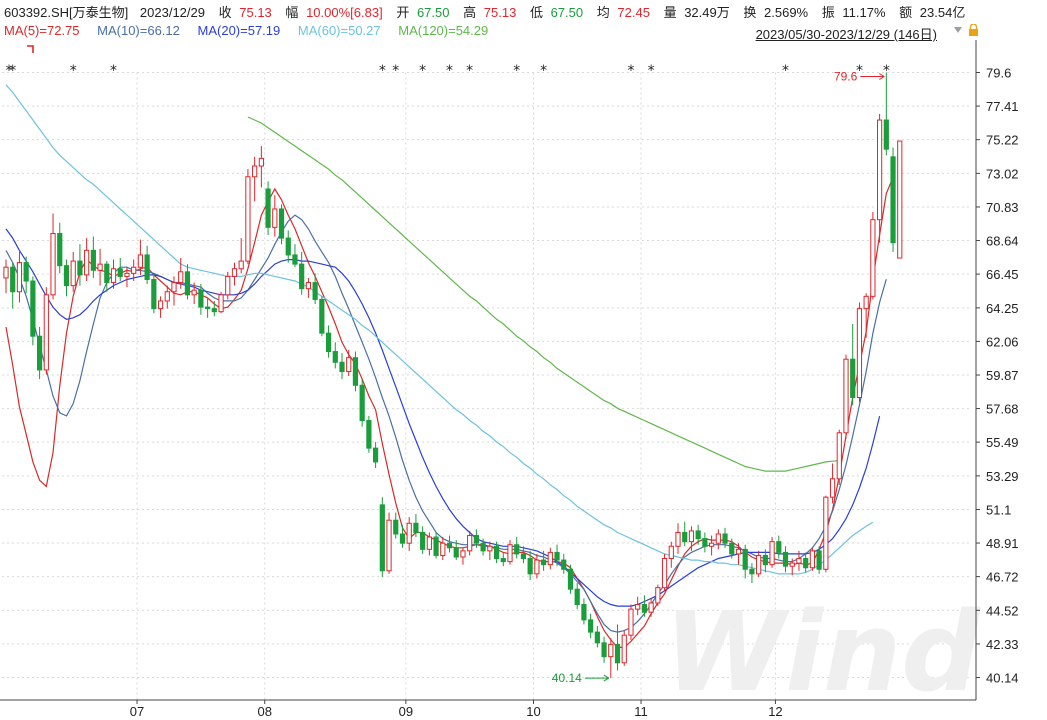 The height and width of the screenshot is (720, 1047). What do you see at coordinates (998, 509) in the screenshot?
I see `y-tick-label: 51.1` at bounding box center [998, 509].